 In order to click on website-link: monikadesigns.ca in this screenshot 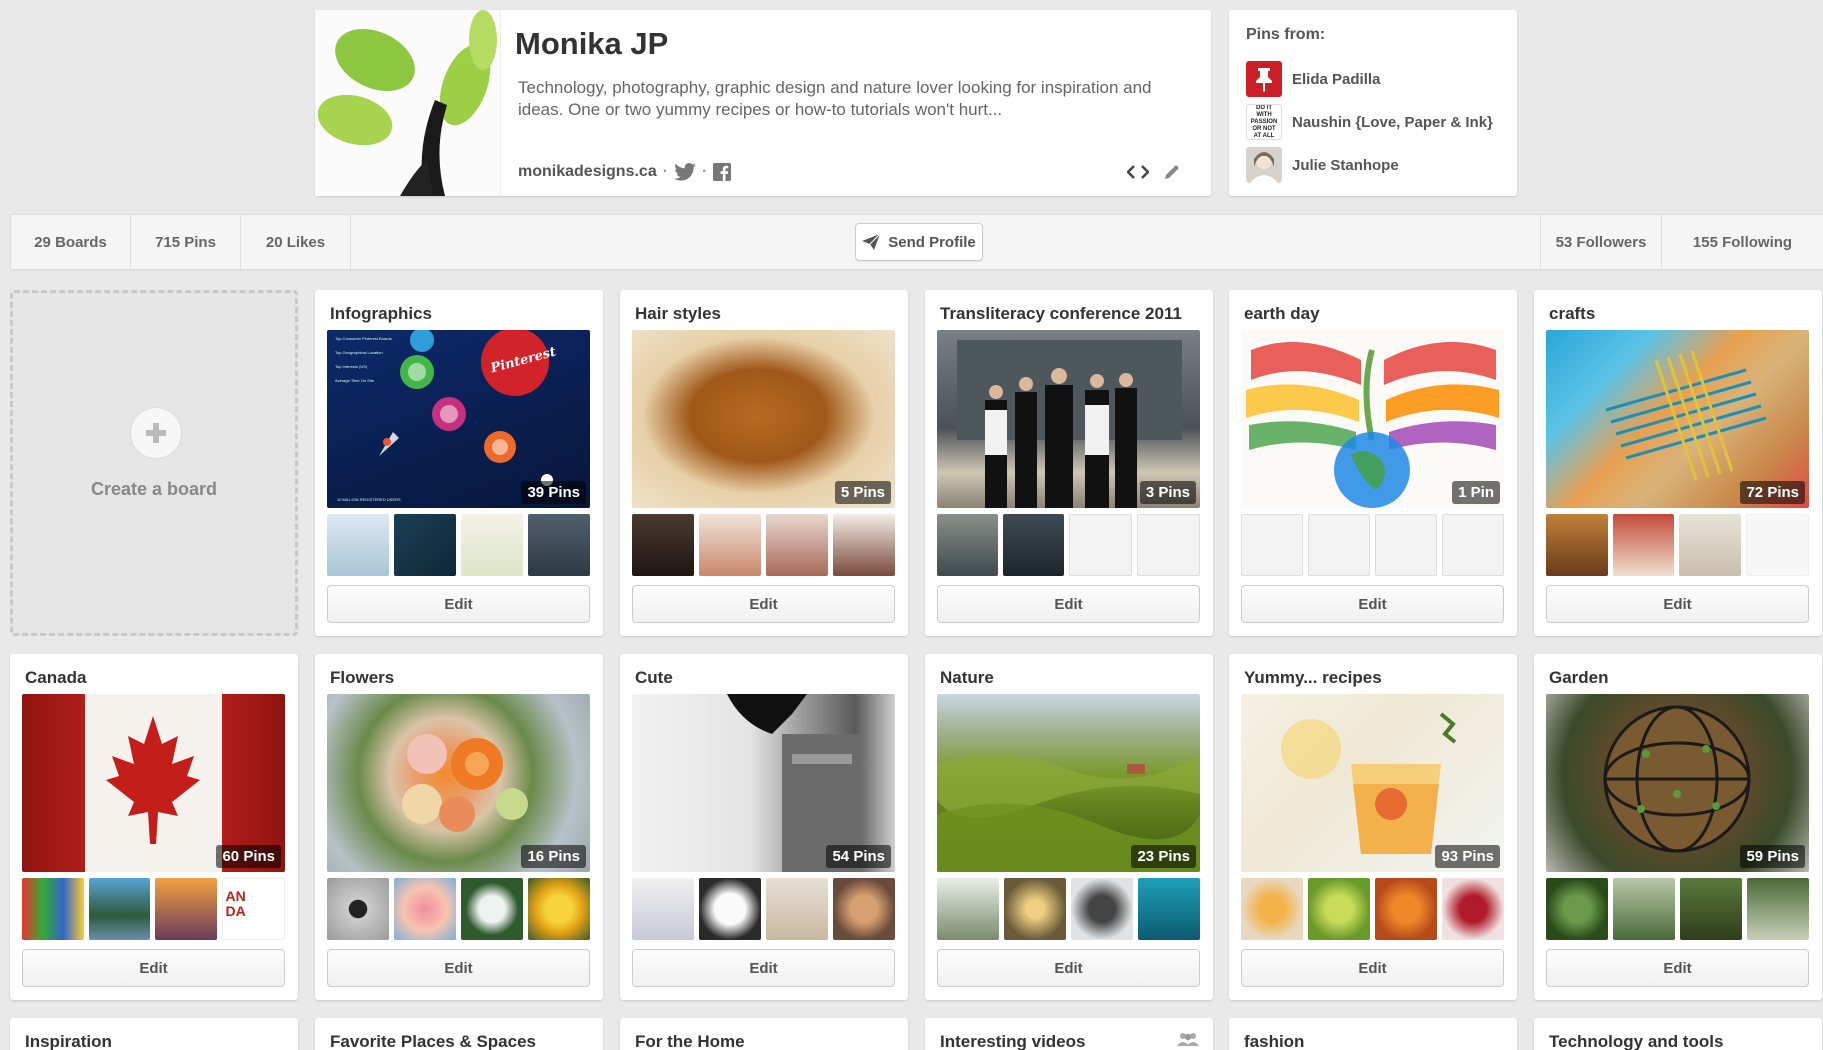, I will do `click(587, 172)`.